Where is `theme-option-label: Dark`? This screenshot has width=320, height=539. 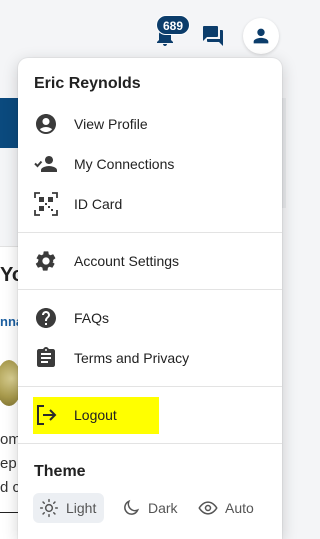 theme-option-label: Dark is located at coordinates (163, 508).